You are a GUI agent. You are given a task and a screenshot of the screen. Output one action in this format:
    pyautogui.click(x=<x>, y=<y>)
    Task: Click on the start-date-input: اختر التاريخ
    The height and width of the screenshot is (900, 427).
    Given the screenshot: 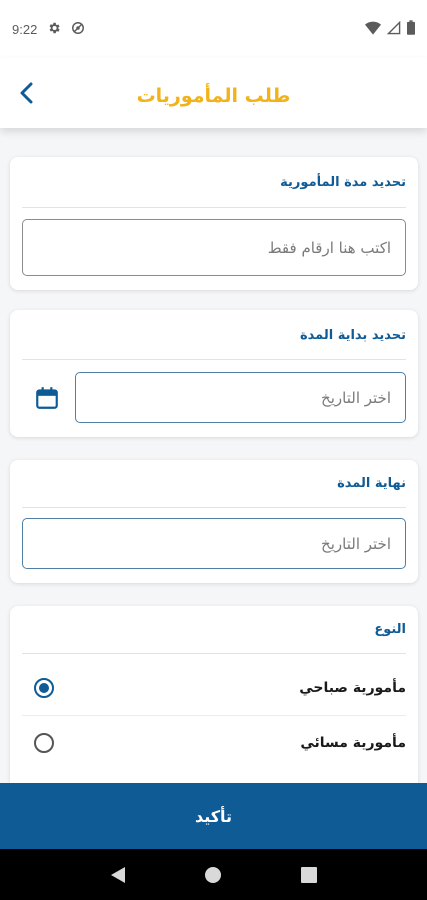 What is the action you would take?
    pyautogui.click(x=240, y=397)
    